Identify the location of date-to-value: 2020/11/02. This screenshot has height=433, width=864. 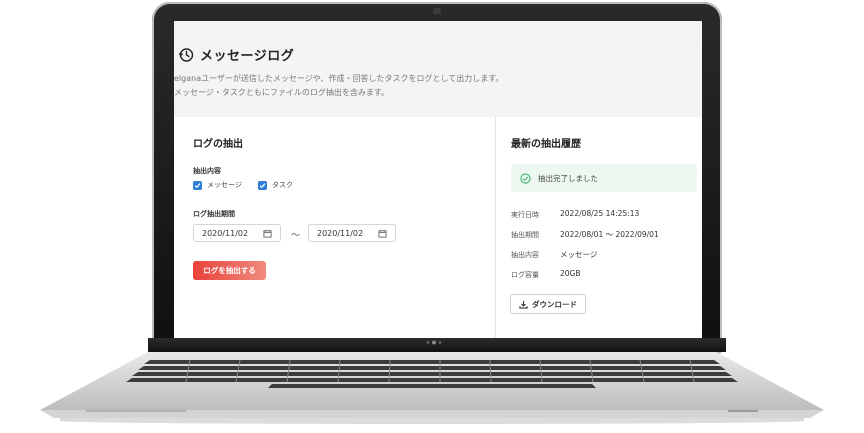
(340, 233).